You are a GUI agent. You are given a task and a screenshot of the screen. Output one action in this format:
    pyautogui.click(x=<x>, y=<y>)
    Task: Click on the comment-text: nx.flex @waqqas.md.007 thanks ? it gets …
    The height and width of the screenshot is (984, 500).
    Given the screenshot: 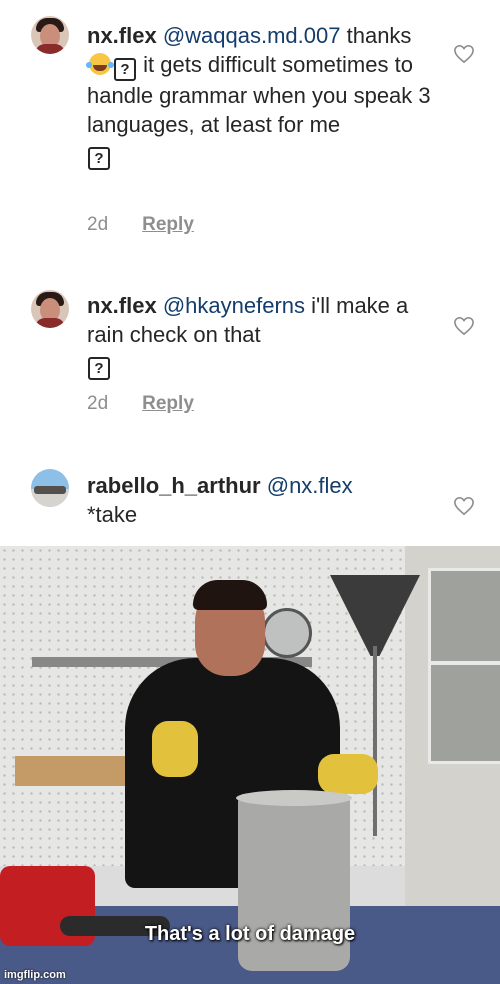 What is the action you would take?
    pyautogui.click(x=259, y=95)
    